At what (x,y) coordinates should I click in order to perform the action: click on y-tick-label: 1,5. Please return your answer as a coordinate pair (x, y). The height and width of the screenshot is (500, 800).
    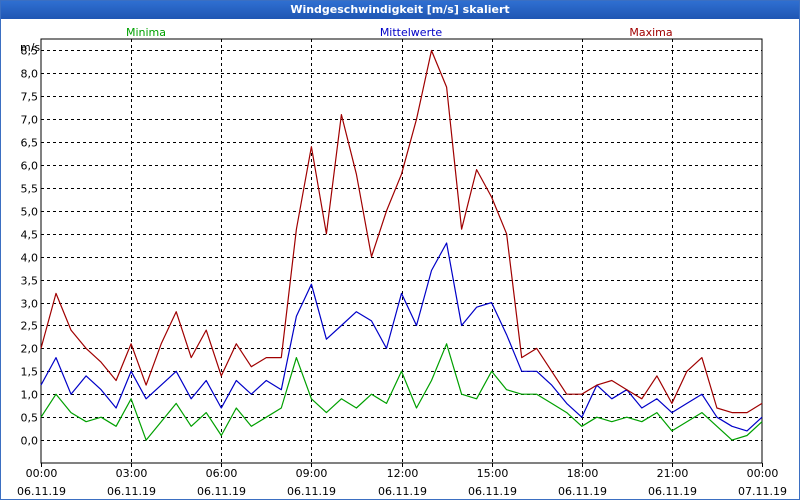
    Looking at the image, I should click on (30, 372).